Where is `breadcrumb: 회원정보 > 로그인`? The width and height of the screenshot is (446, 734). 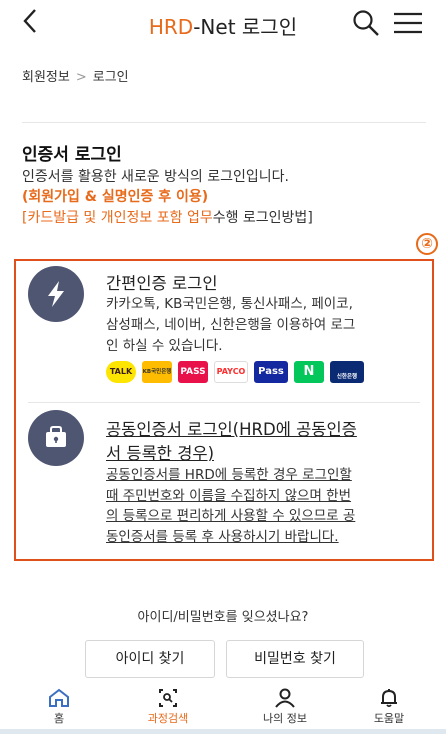
breadcrumb: 회원정보 > 로그인 is located at coordinates (75, 75).